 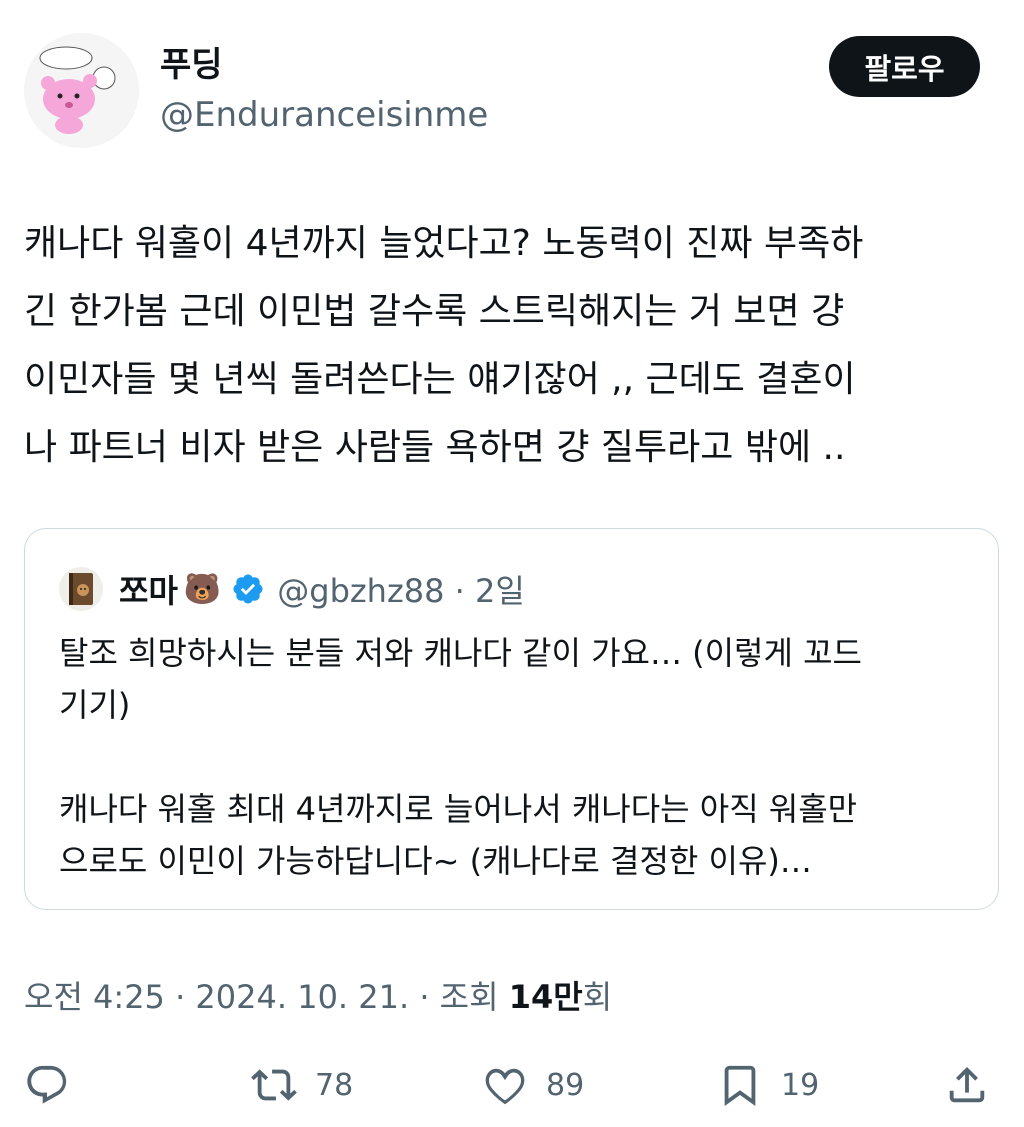 What do you see at coordinates (248, 589) in the screenshot?
I see `verified-badge-icon` at bounding box center [248, 589].